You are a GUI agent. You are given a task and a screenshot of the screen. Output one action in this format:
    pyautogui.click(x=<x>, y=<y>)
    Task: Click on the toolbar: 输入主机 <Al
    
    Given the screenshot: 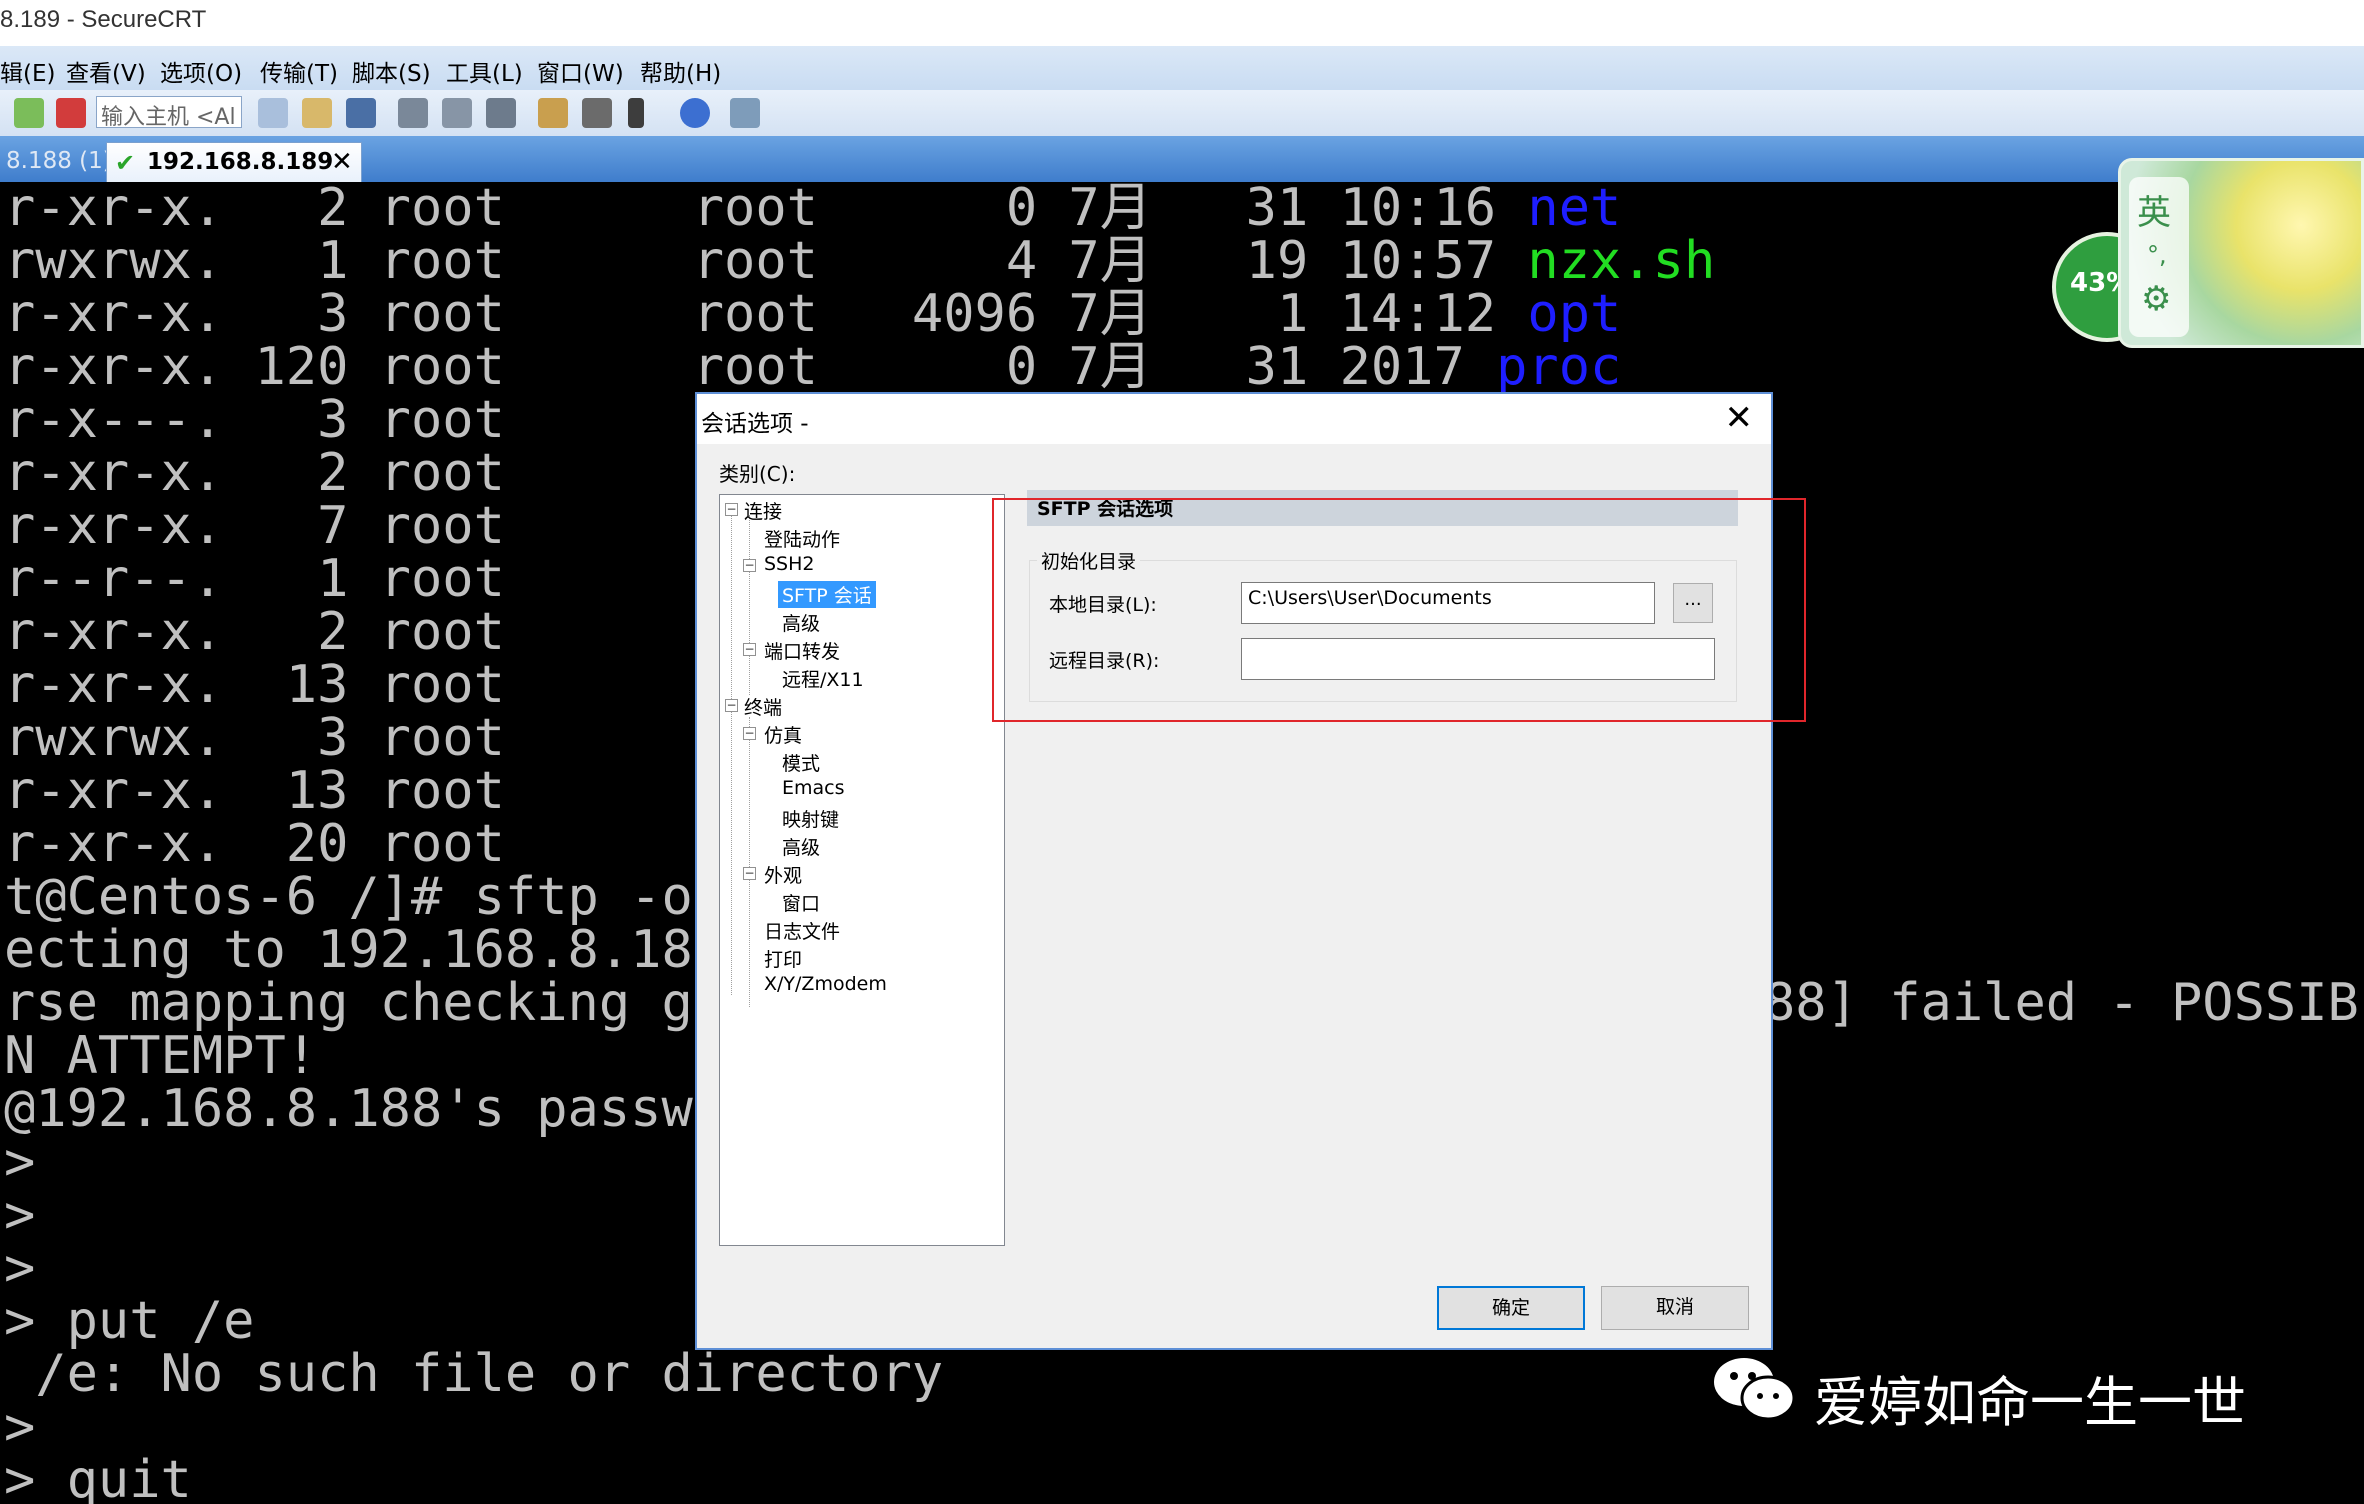 What is the action you would take?
    pyautogui.click(x=1182, y=113)
    